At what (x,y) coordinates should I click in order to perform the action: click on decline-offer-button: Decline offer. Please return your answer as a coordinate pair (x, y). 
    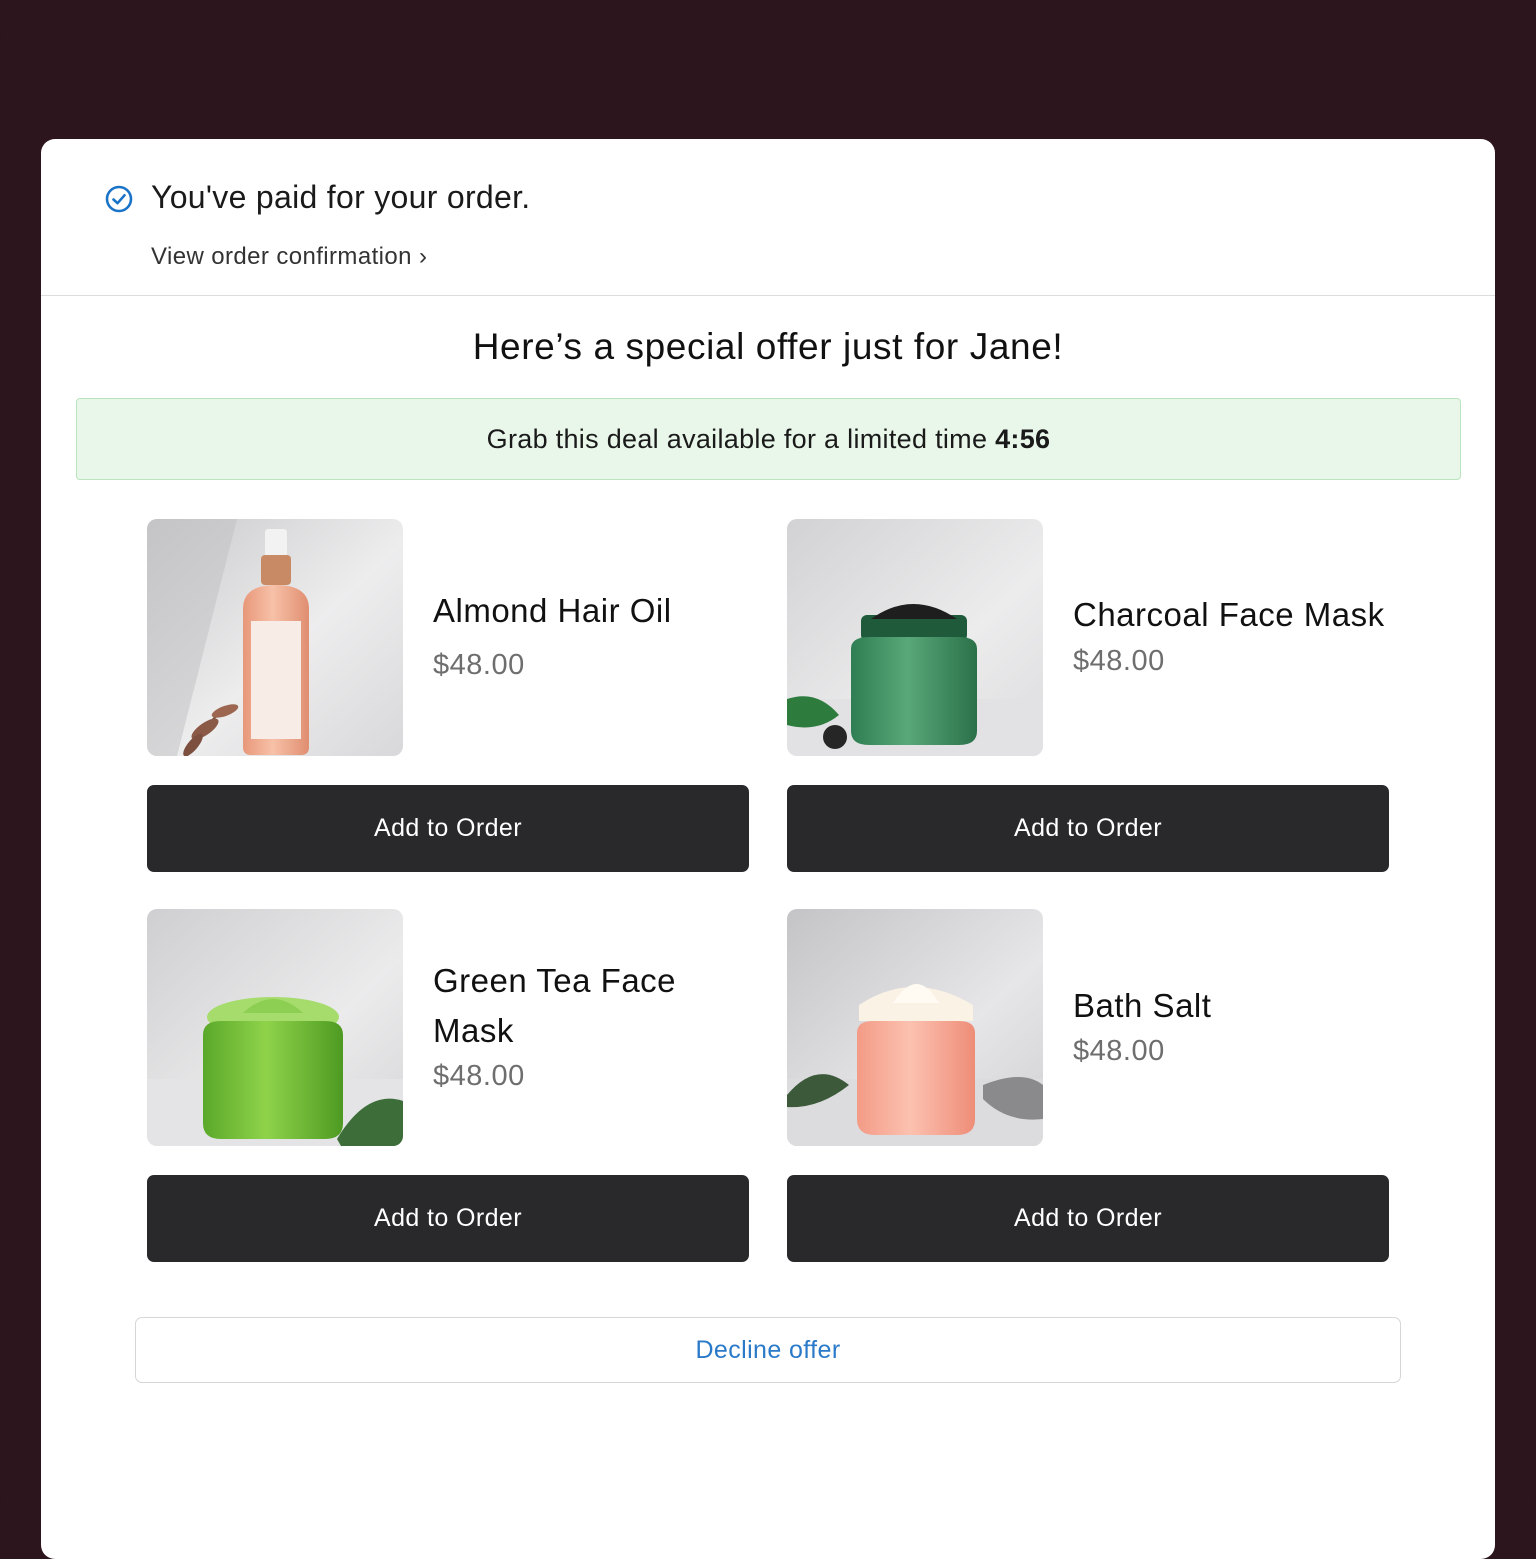
    Looking at the image, I should click on (768, 1350).